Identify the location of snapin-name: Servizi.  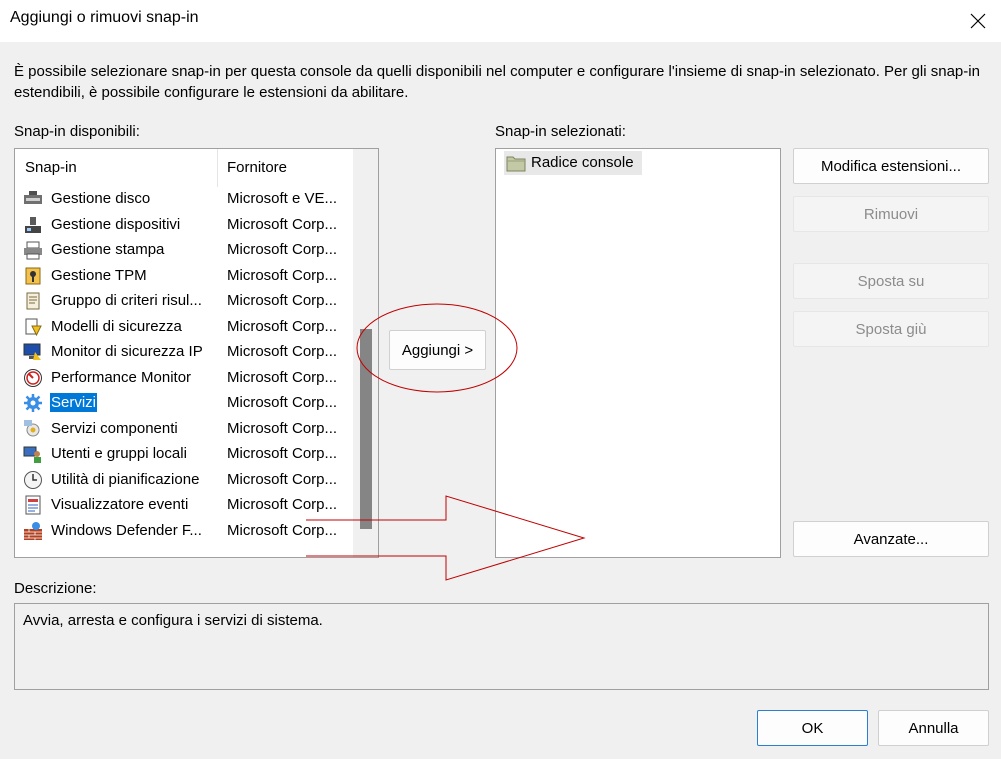
(74, 402).